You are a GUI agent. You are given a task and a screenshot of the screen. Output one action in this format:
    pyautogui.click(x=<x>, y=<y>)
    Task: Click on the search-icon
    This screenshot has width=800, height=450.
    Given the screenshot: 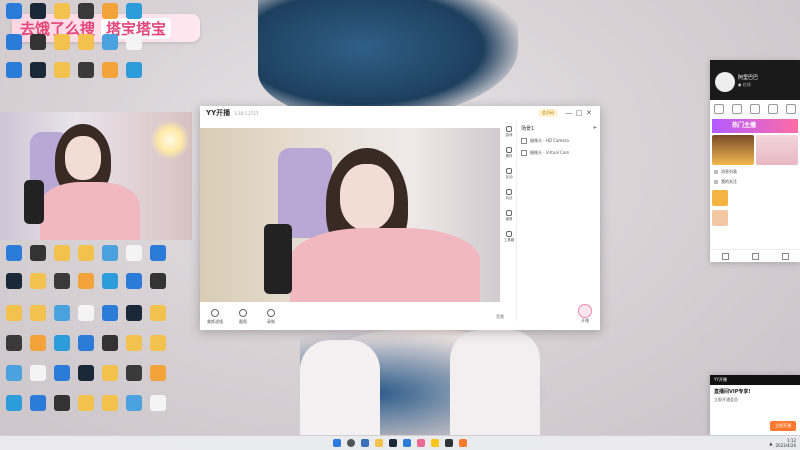 What is the action you would take?
    pyautogui.click(x=351, y=443)
    